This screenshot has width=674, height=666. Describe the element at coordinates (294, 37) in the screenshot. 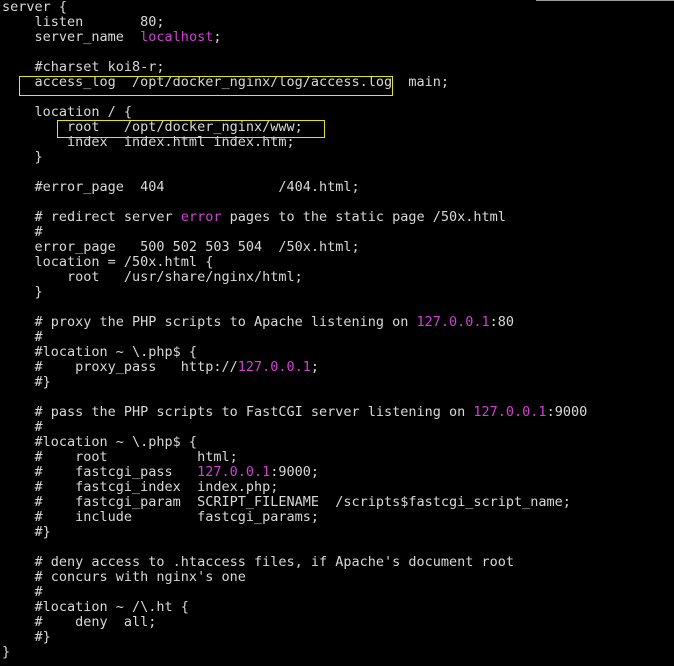

I see `code-line: server_name localhost;` at that location.